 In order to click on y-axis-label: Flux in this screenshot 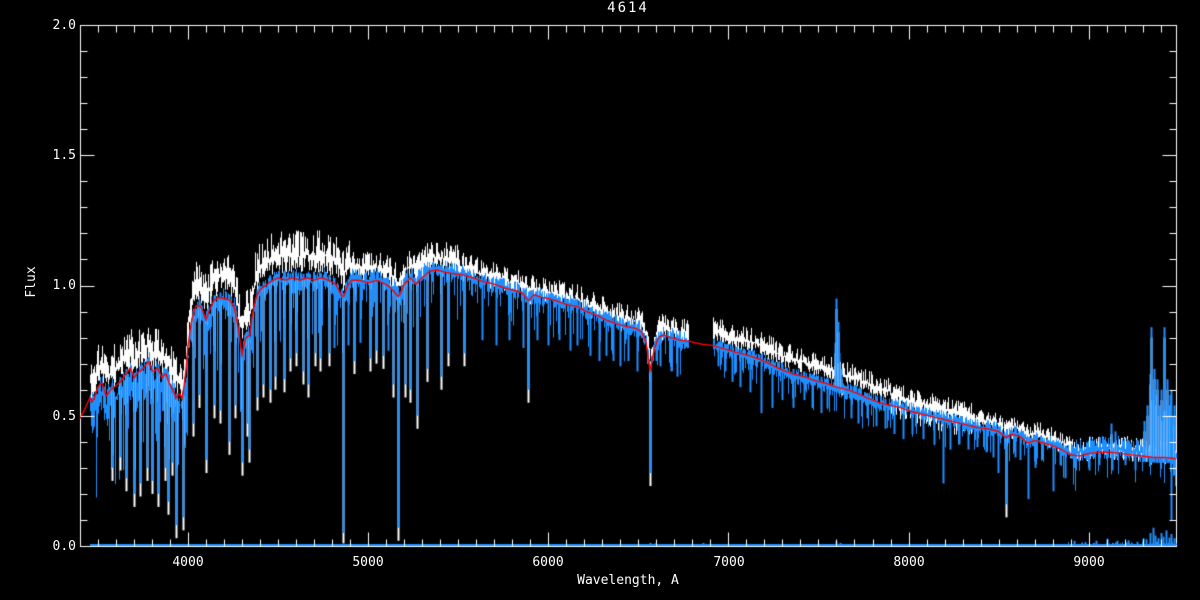, I will do `click(31, 282)`.